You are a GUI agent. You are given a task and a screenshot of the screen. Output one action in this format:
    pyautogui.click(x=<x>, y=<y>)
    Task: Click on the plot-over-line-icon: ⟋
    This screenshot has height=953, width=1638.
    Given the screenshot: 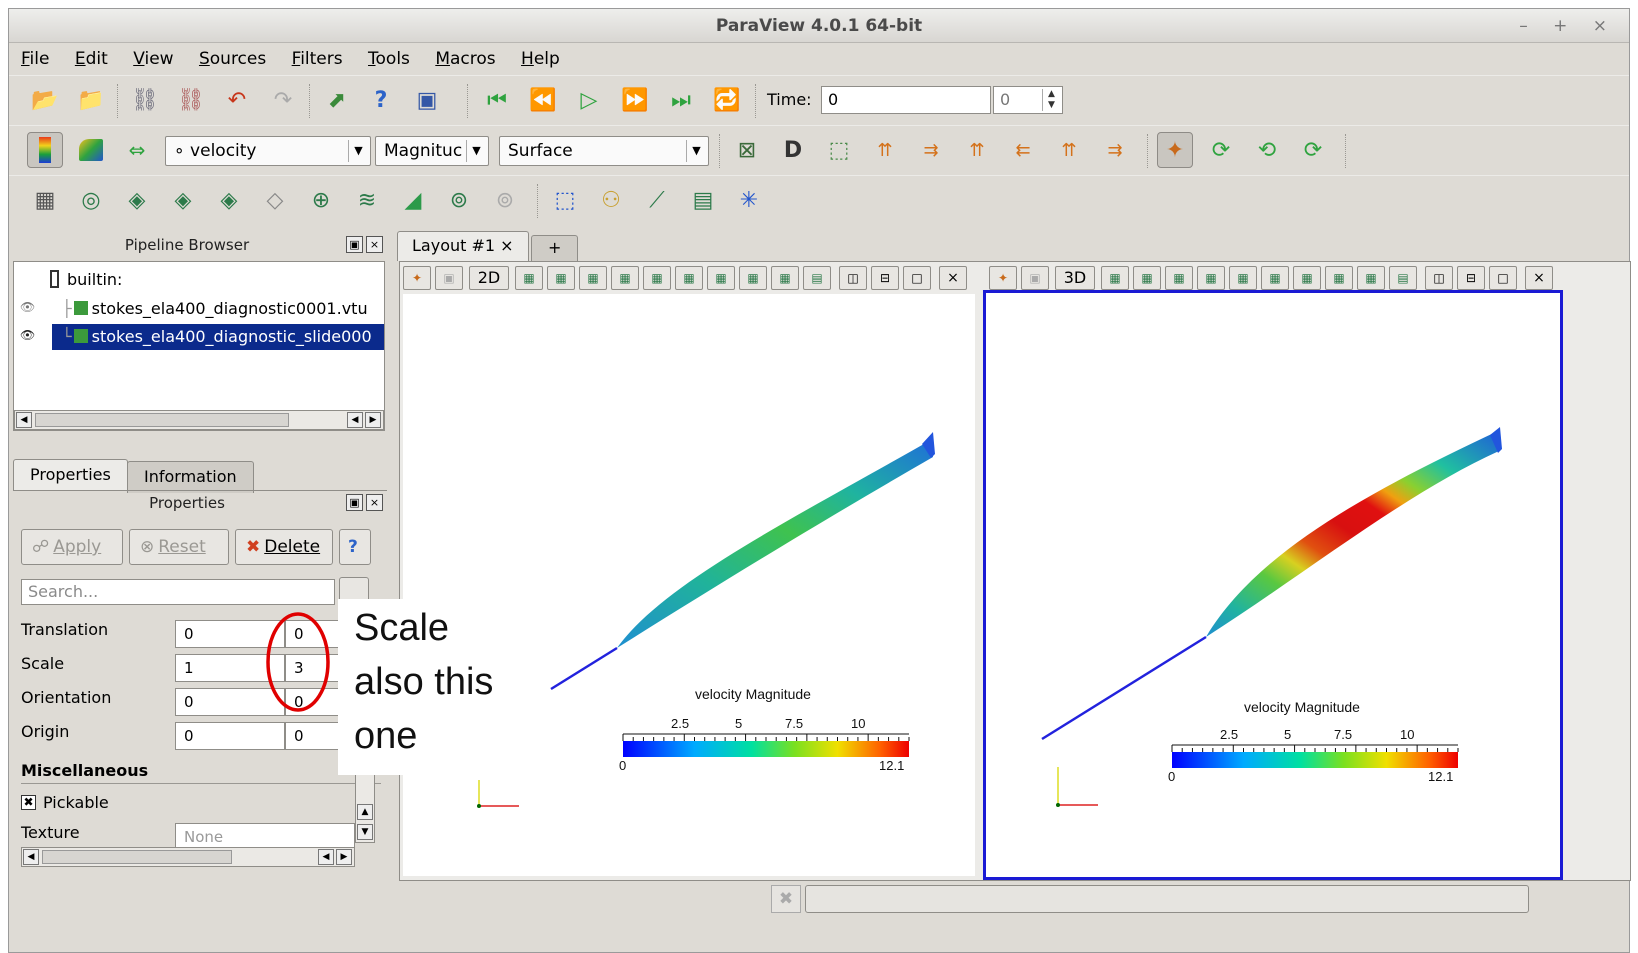 What is the action you would take?
    pyautogui.click(x=657, y=200)
    